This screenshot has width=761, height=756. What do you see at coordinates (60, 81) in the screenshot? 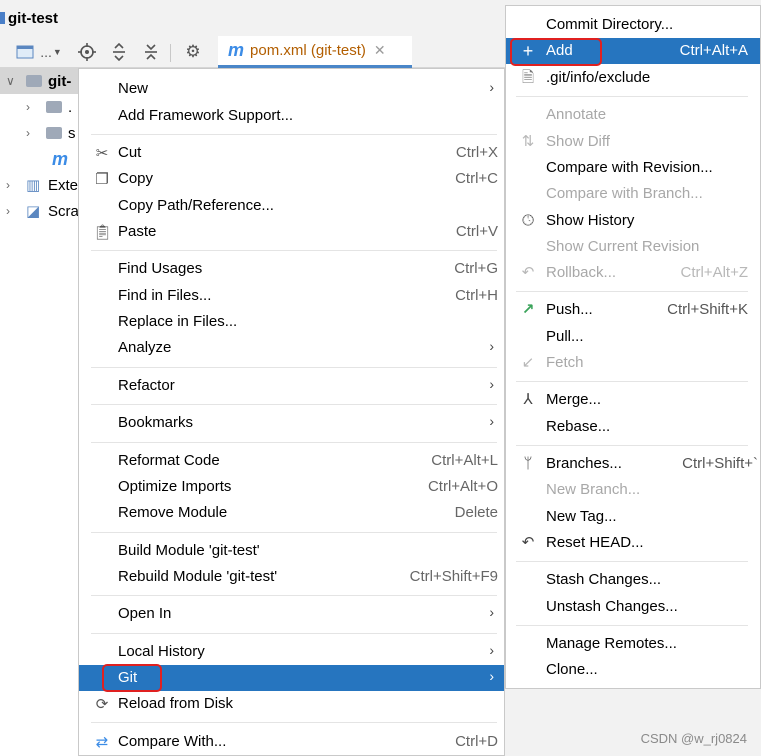
I see `tree-label: git-` at bounding box center [60, 81].